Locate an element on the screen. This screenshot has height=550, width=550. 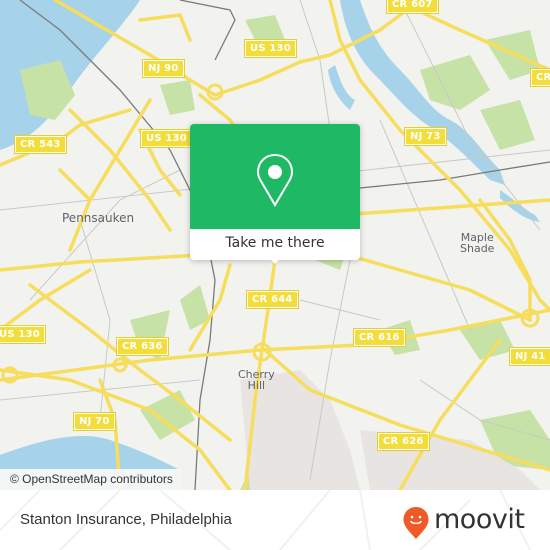
road-label-cr-636: CR 636 is located at coordinates (142, 346).